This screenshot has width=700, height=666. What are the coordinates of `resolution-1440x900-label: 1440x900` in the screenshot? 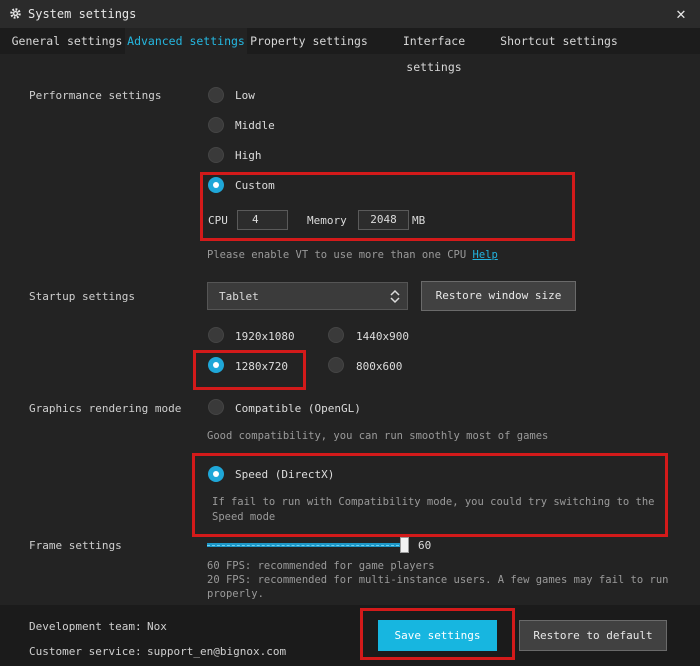 It's located at (382, 336).